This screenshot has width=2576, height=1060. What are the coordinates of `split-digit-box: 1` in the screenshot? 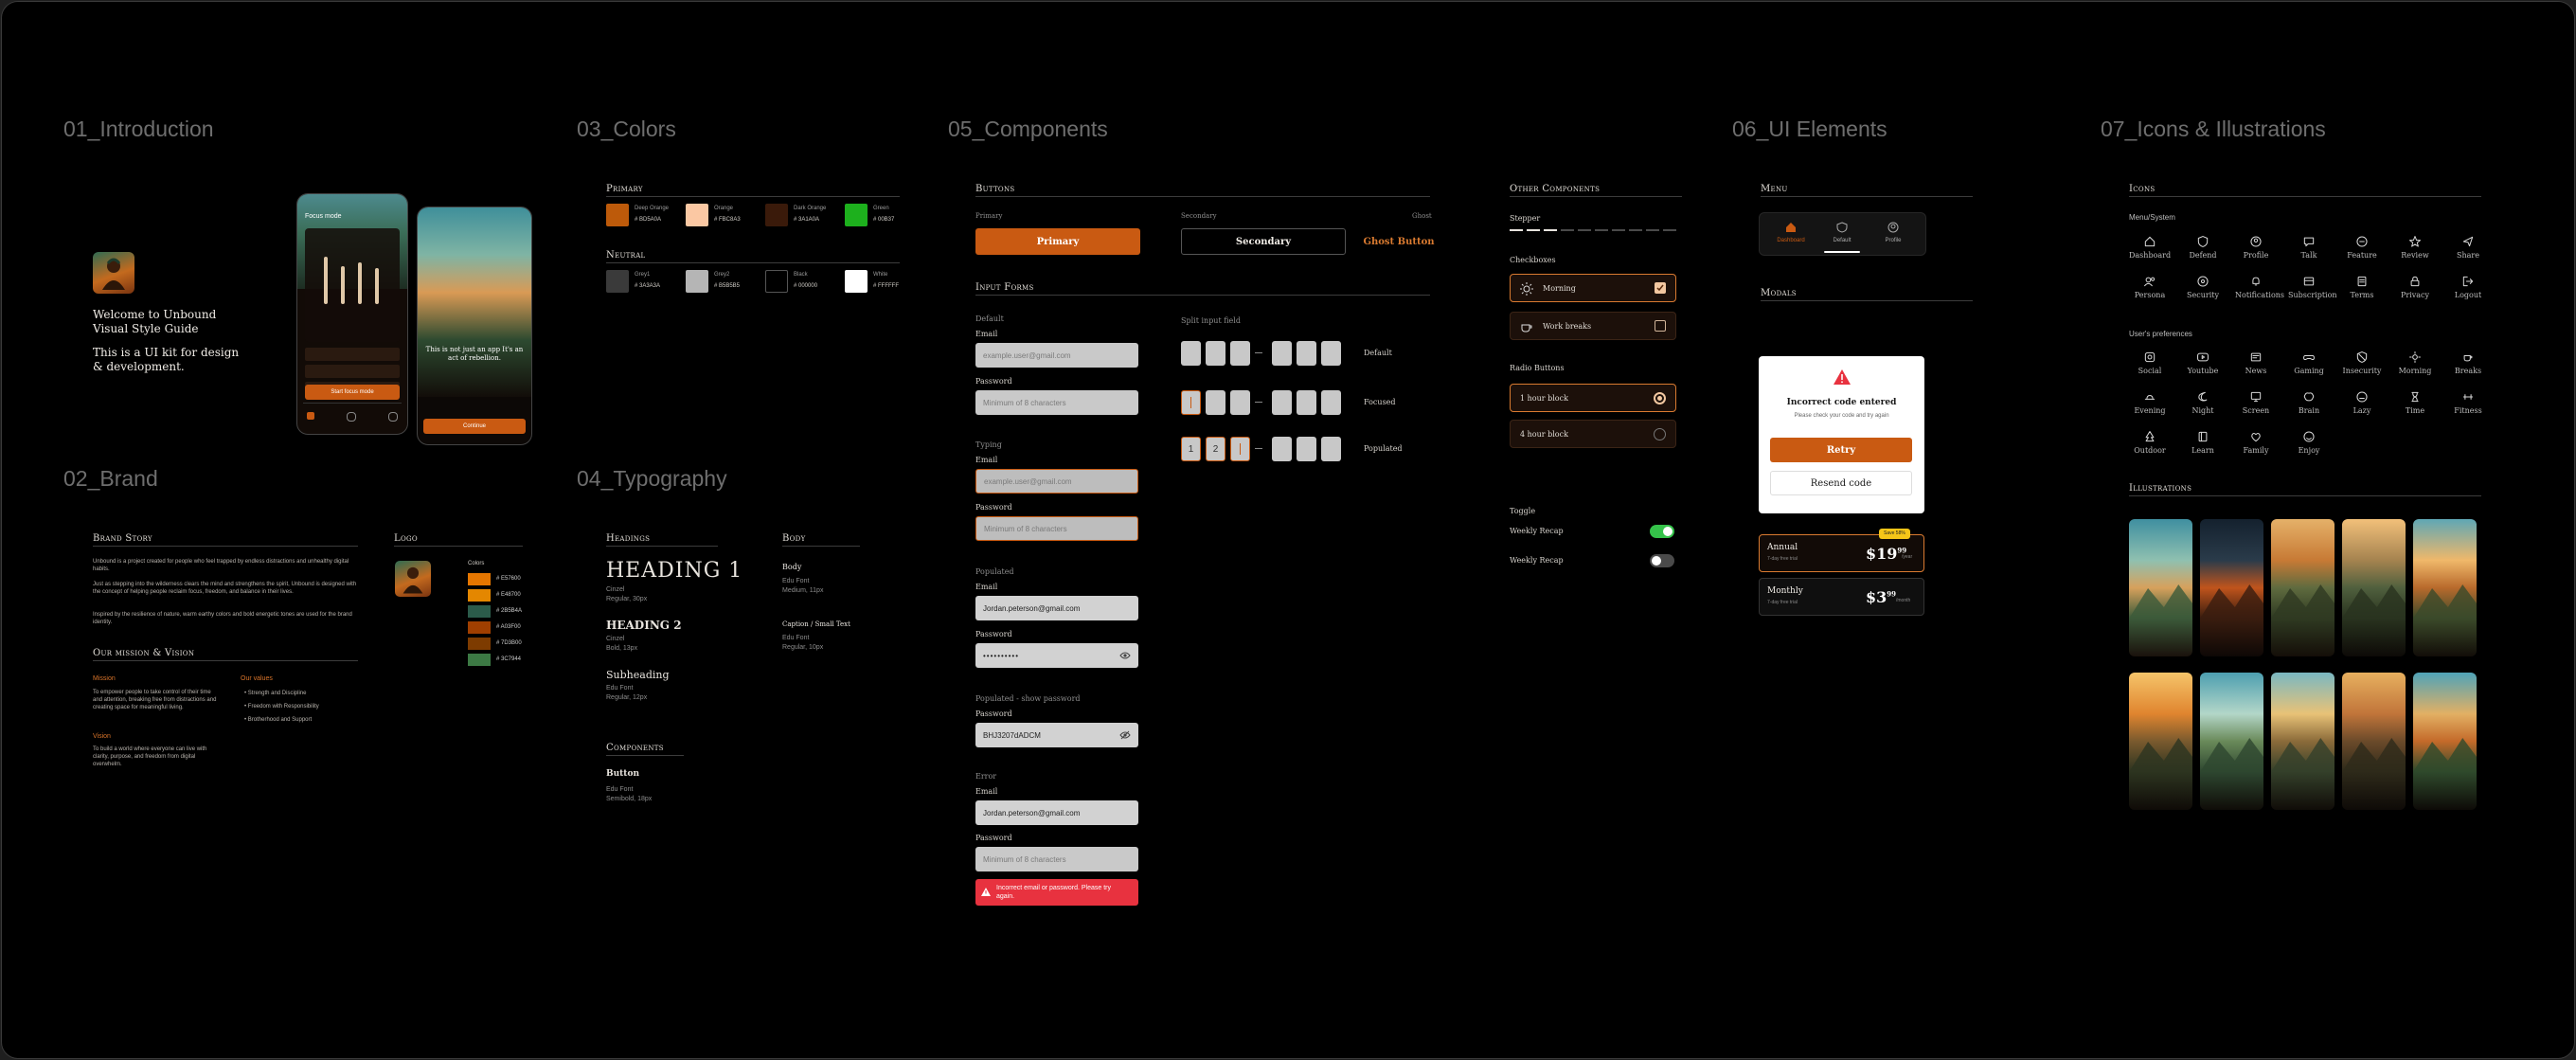 It's located at (1191, 449).